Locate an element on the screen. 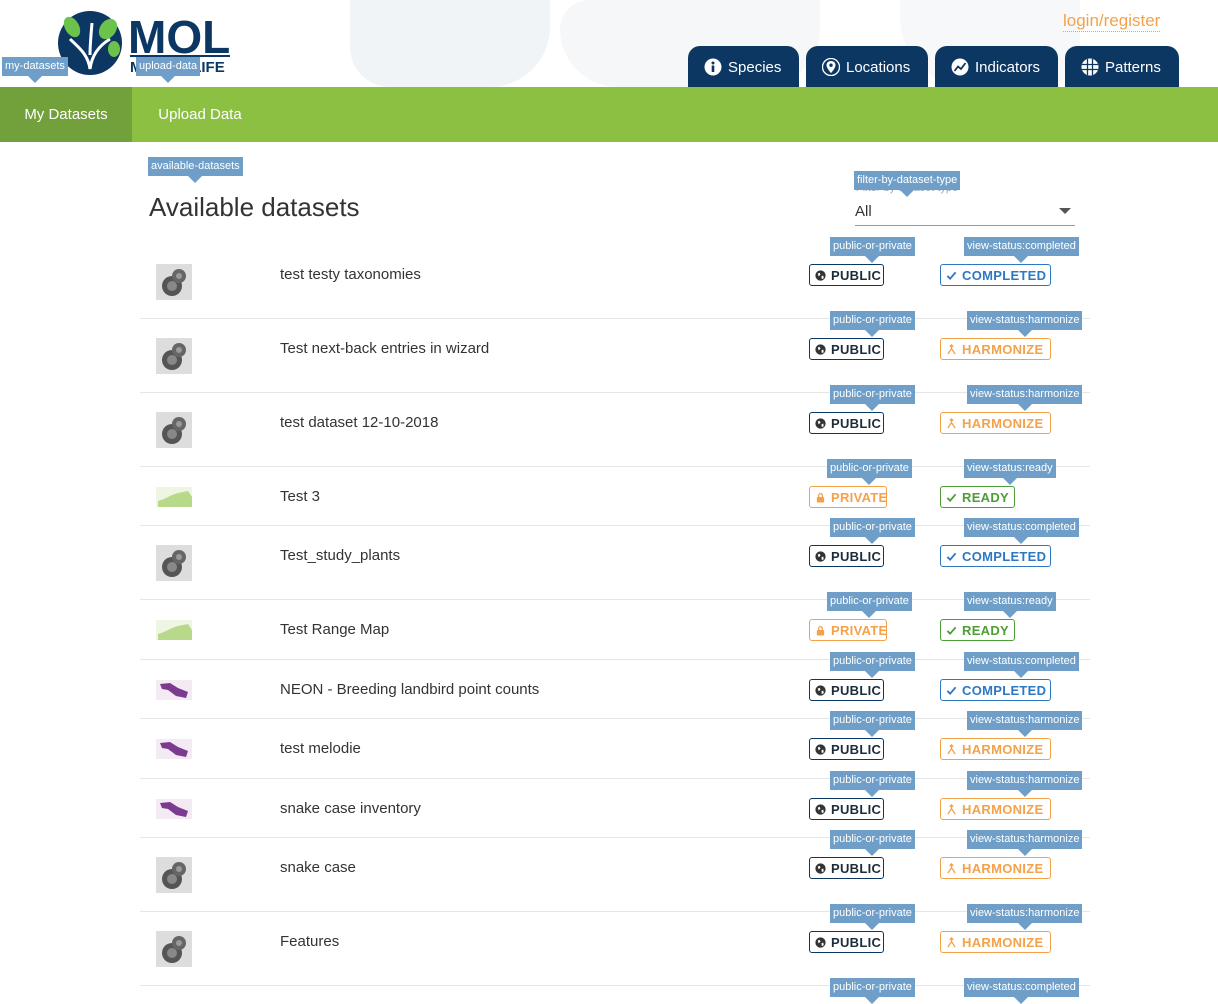  nav-tab-label: Indicators is located at coordinates (1008, 67).